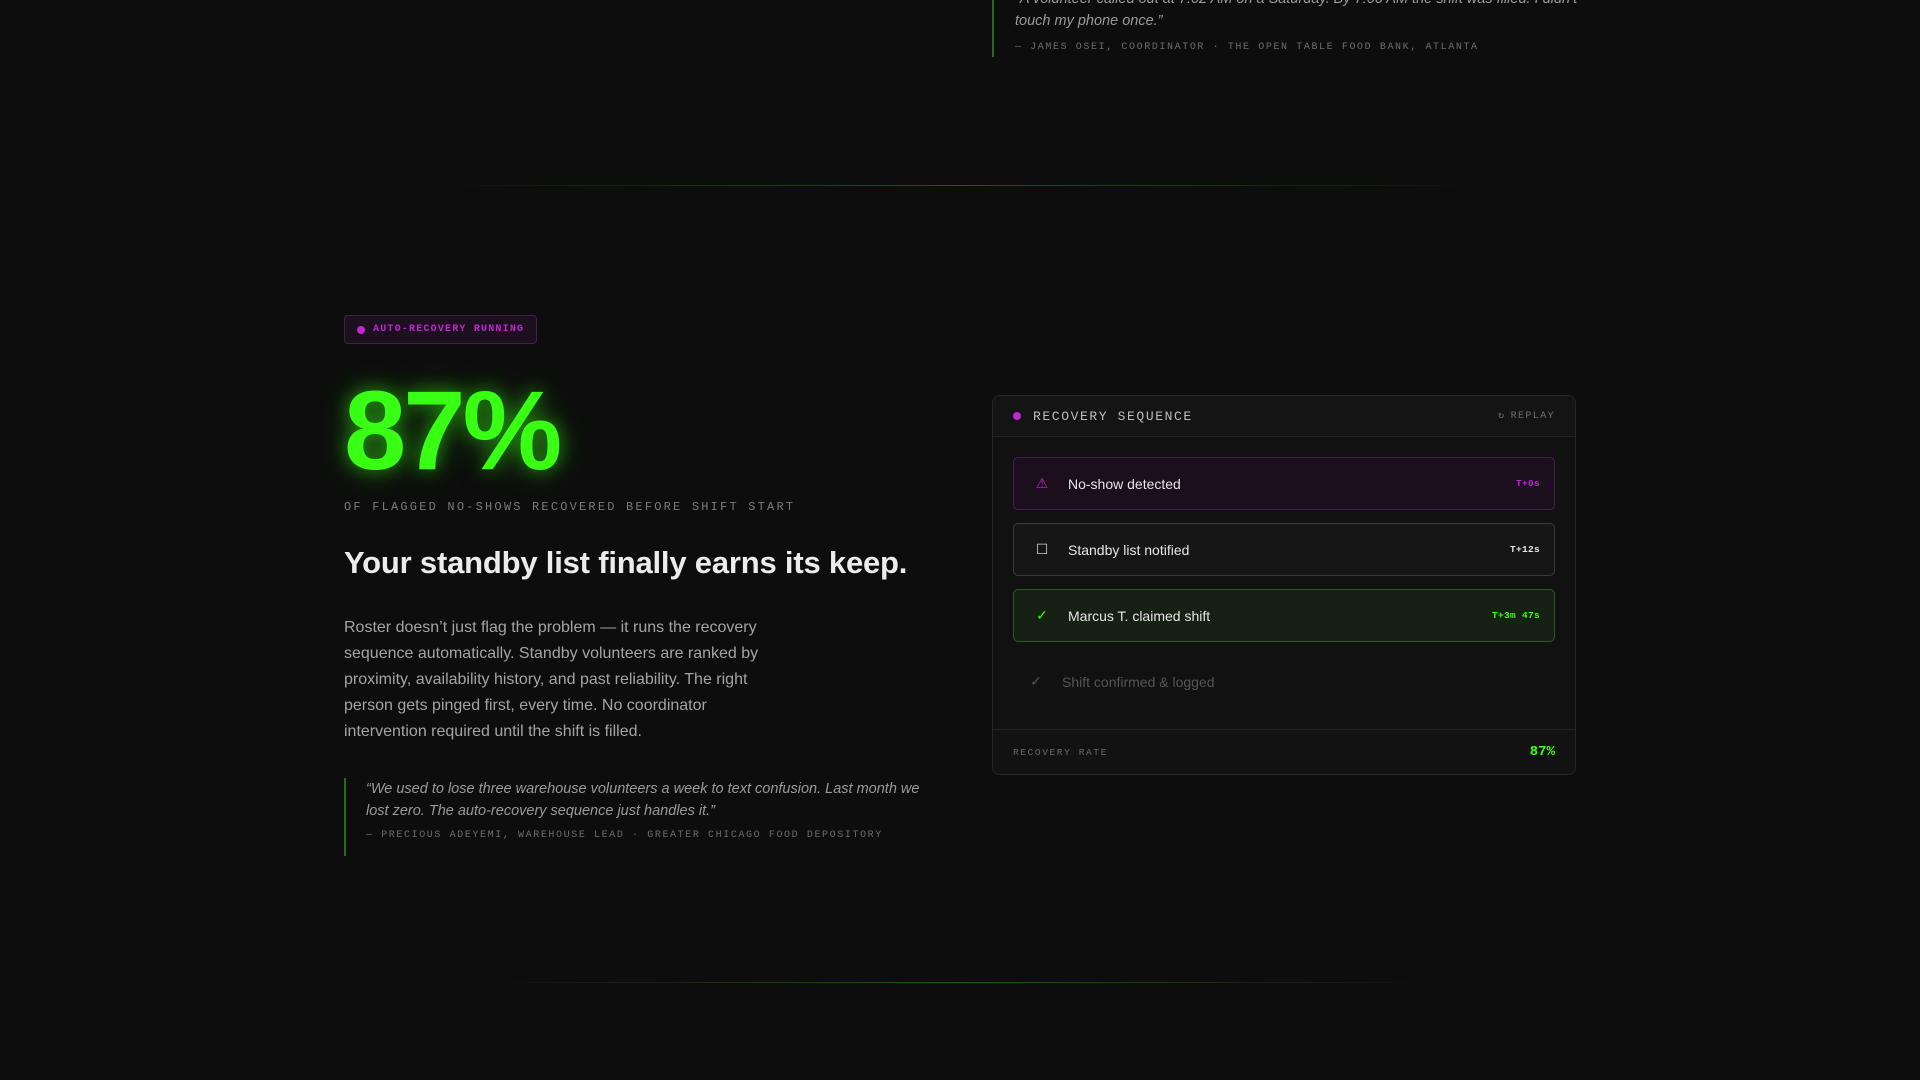 The width and height of the screenshot is (1920, 1080). I want to click on status-dot-icon, so click(361, 329).